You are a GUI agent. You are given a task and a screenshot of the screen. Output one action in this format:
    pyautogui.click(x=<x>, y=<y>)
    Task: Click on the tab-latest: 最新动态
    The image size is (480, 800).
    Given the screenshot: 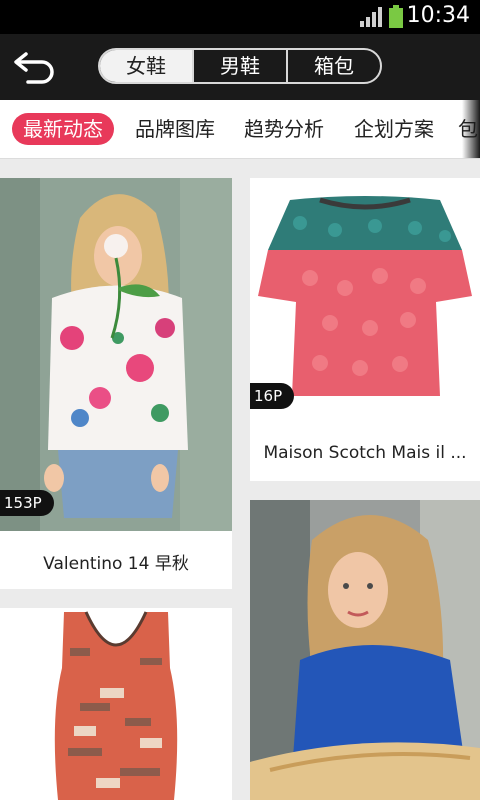 What is the action you would take?
    pyautogui.click(x=63, y=129)
    